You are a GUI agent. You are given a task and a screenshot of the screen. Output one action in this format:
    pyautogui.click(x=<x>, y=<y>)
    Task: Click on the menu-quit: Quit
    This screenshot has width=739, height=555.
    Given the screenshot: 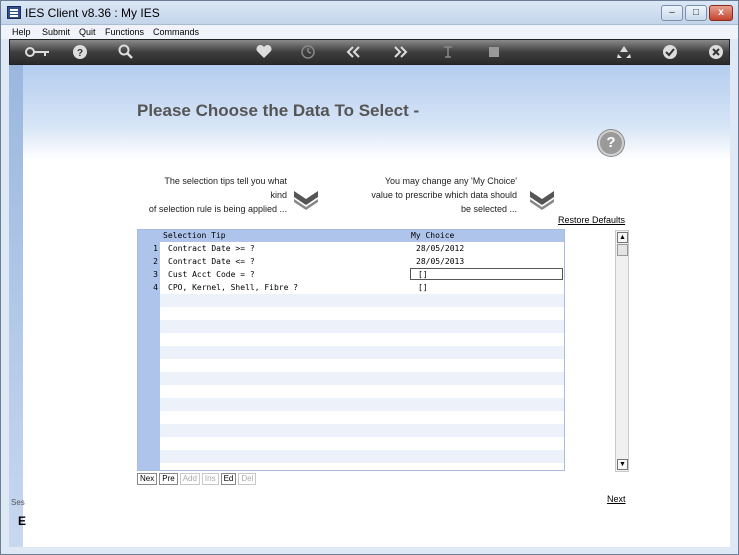 What is the action you would take?
    pyautogui.click(x=87, y=32)
    